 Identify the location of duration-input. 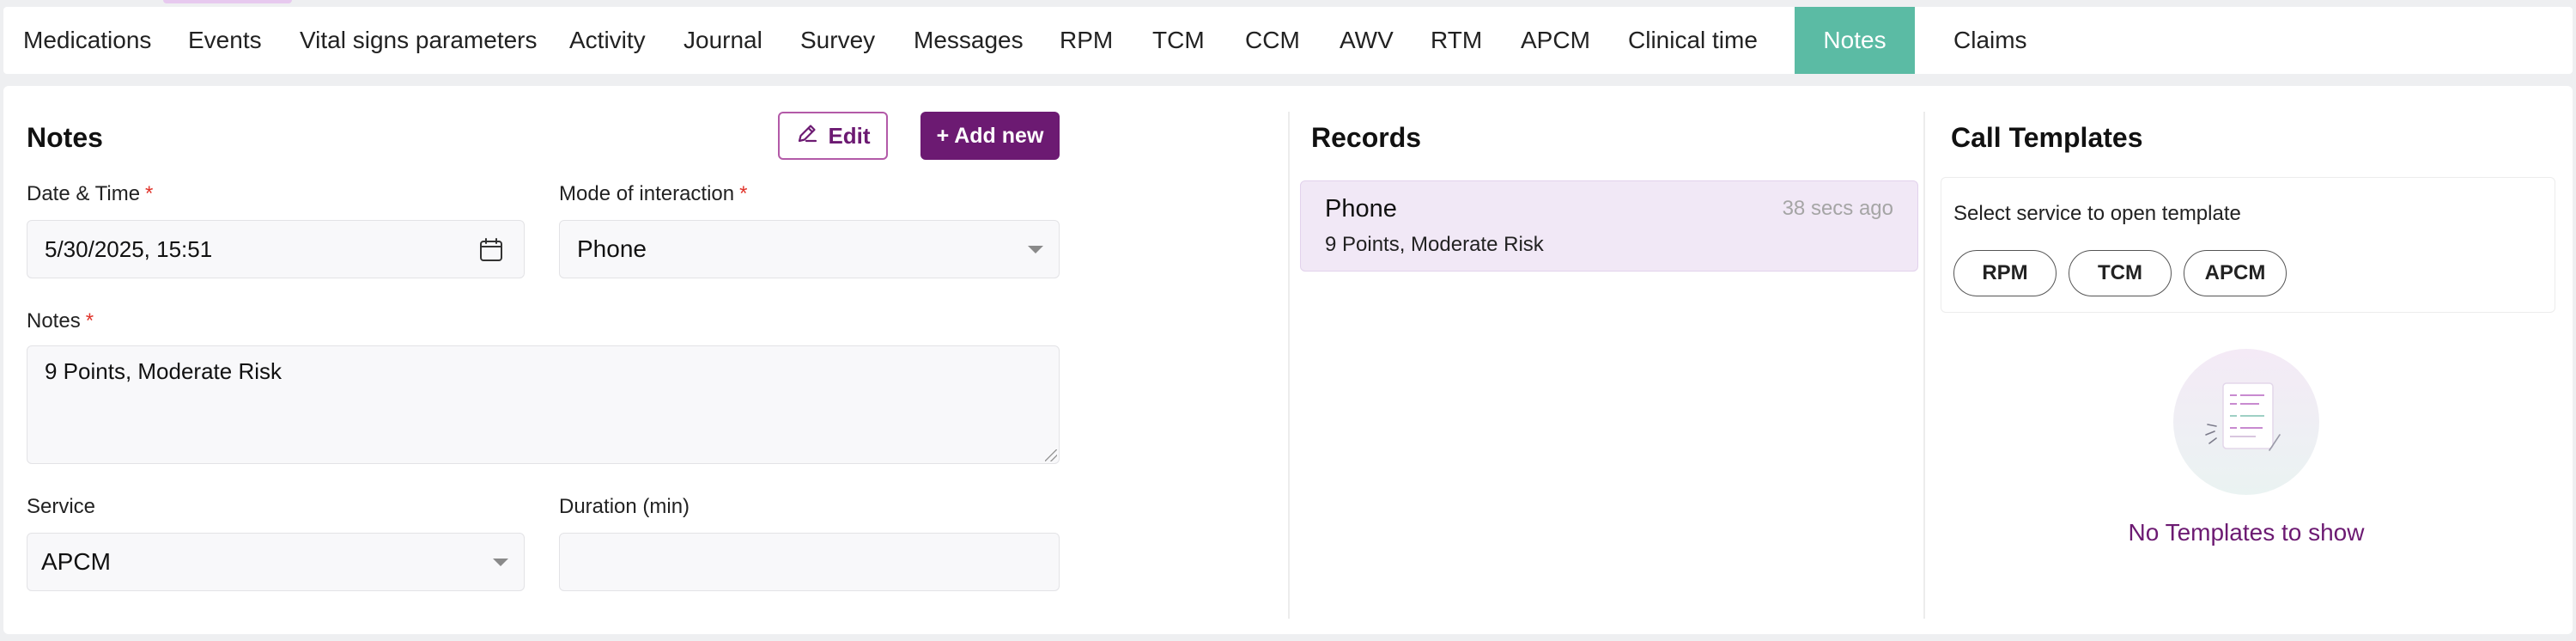
(810, 562).